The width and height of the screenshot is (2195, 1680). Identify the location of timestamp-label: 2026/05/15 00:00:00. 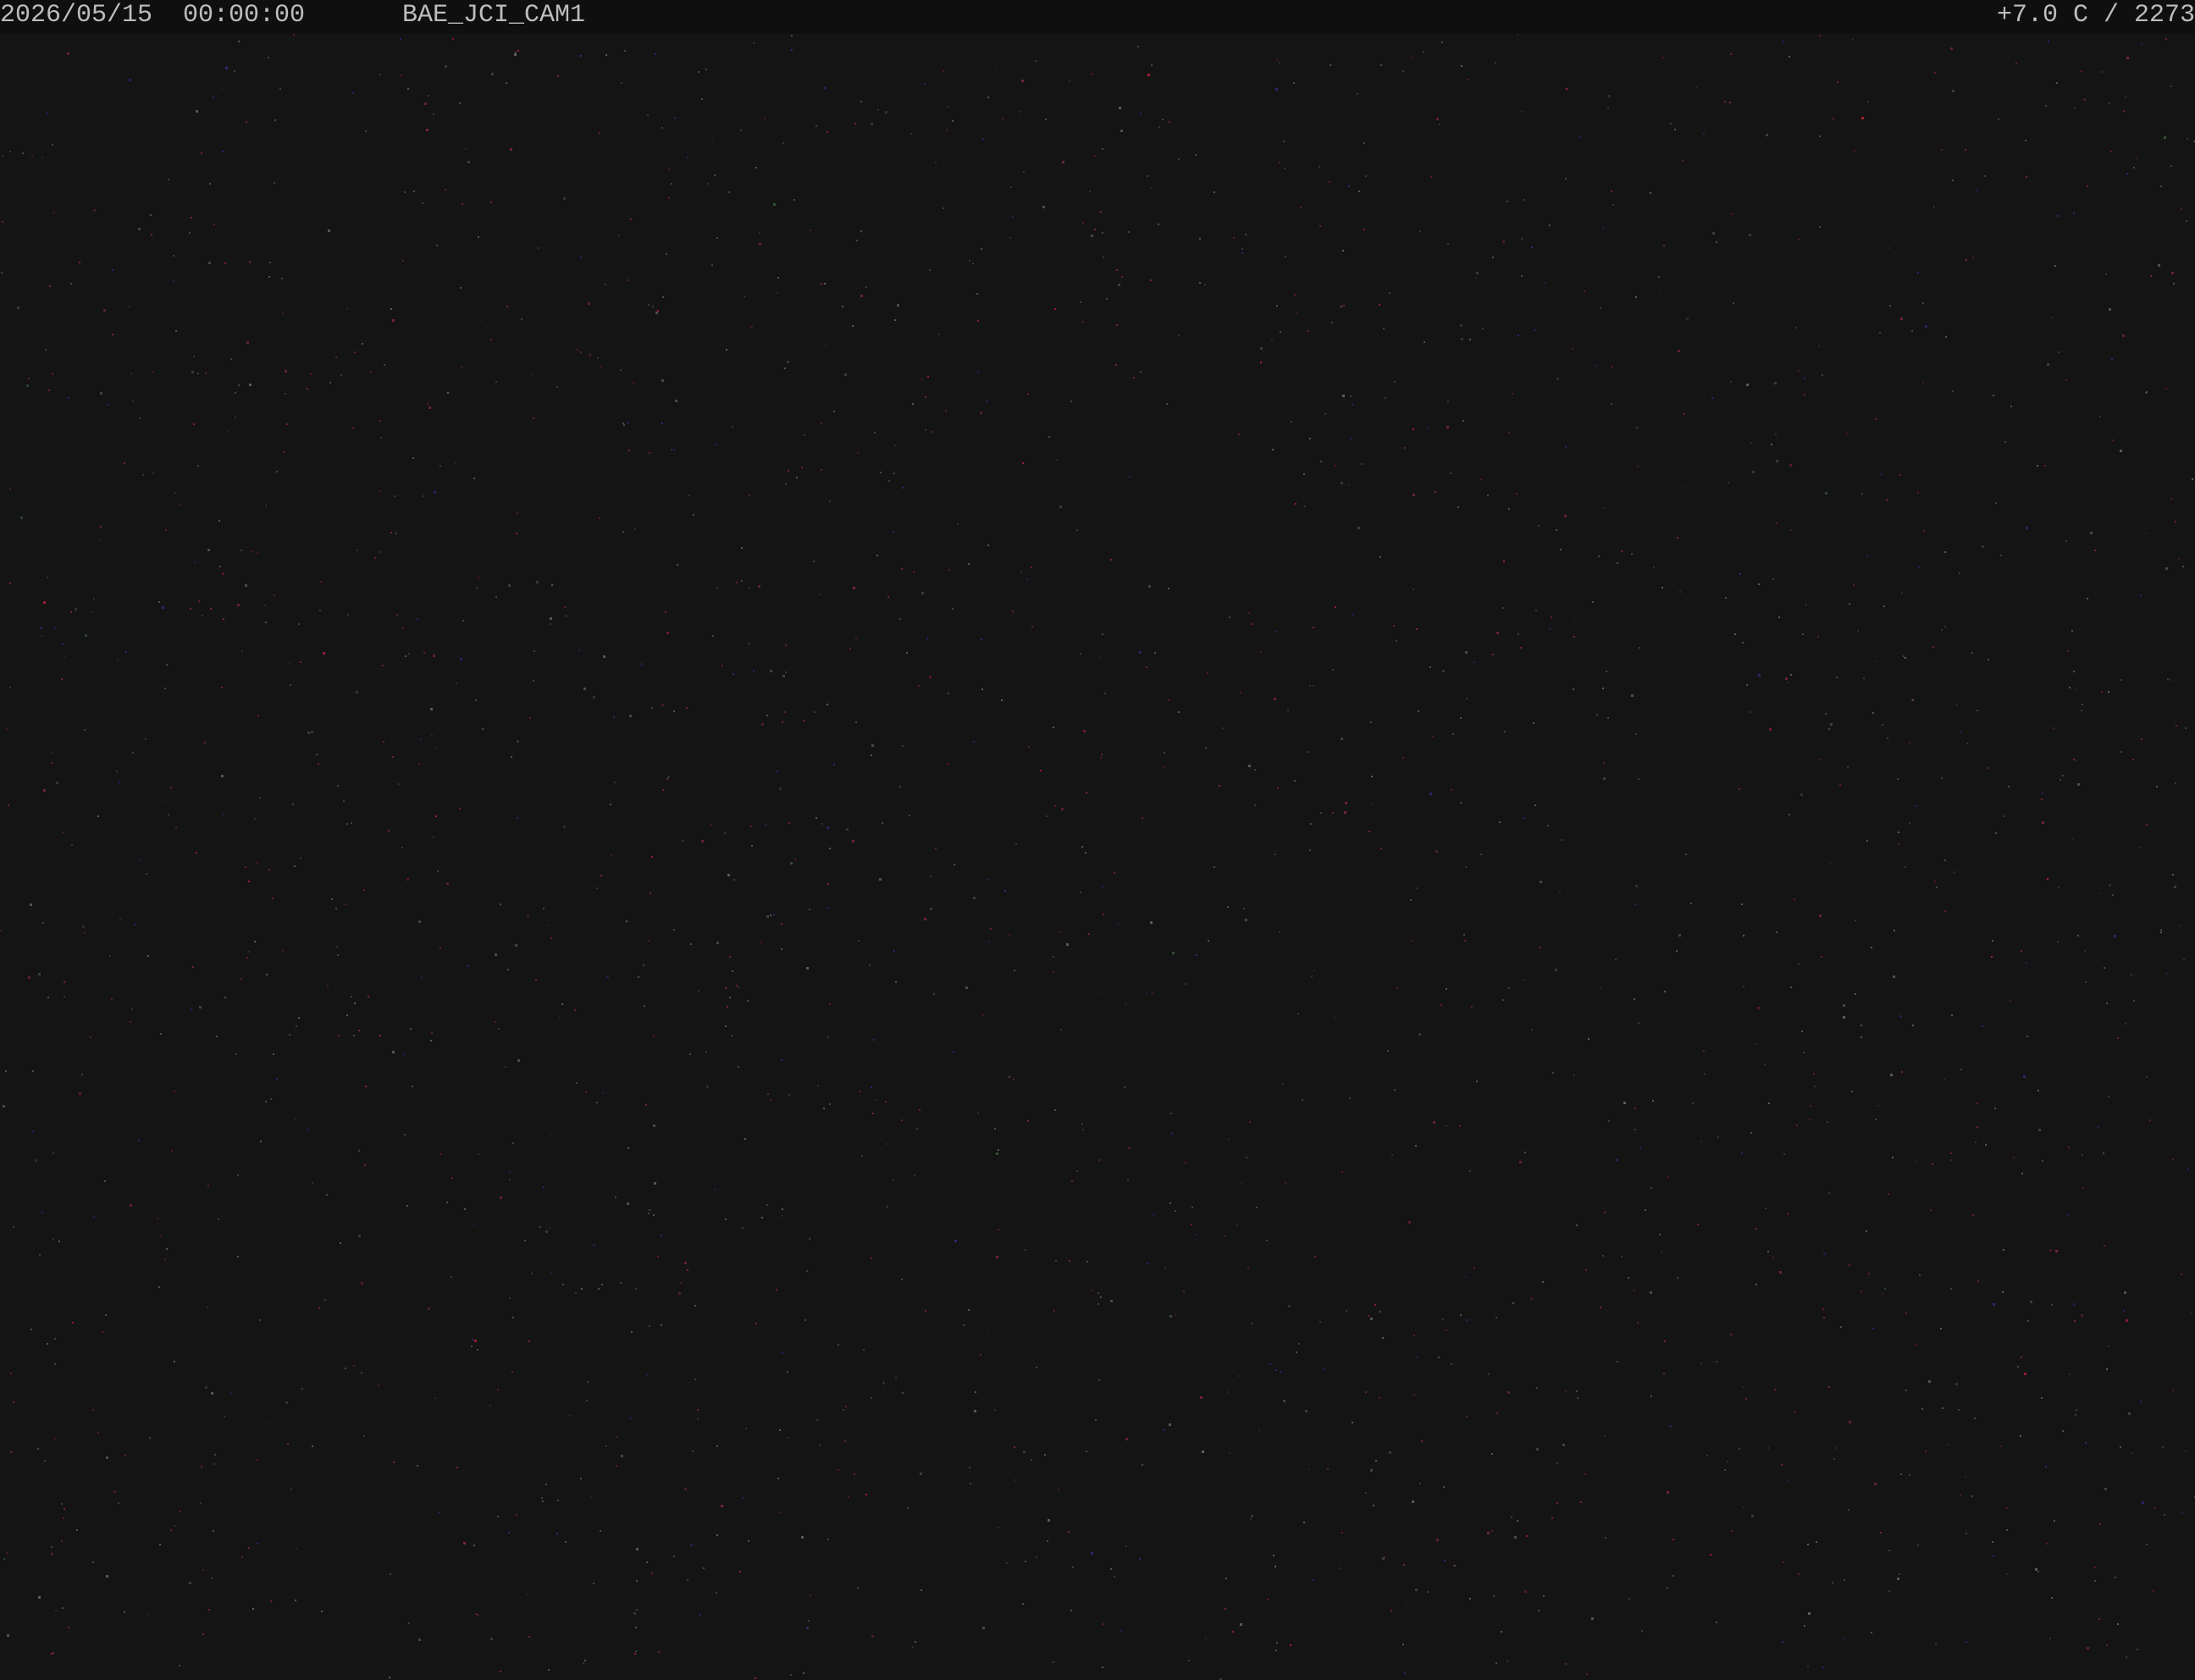
(153, 15).